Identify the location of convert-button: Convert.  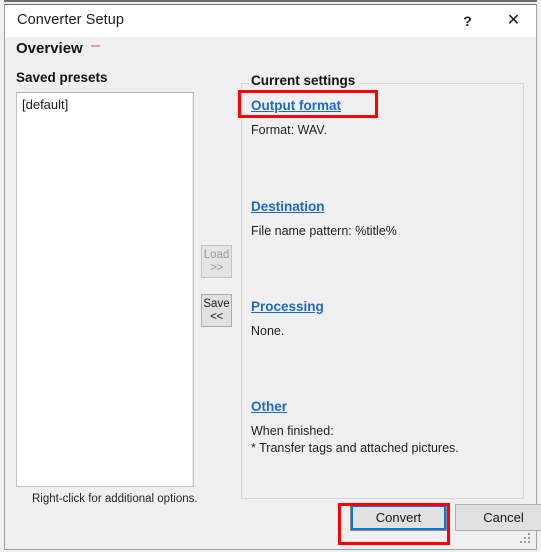
(398, 517).